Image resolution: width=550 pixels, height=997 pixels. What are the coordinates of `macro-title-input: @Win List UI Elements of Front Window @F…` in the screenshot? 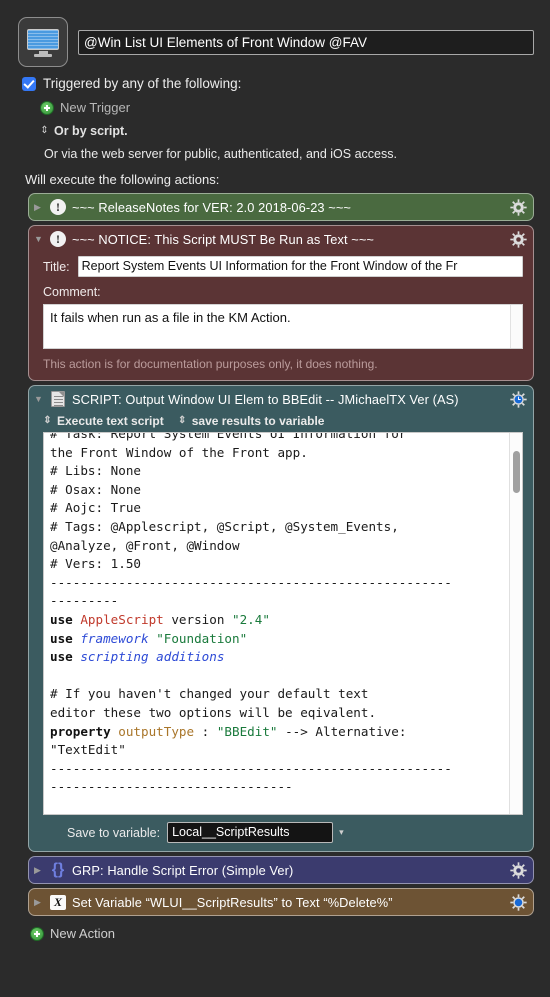 It's located at (306, 42).